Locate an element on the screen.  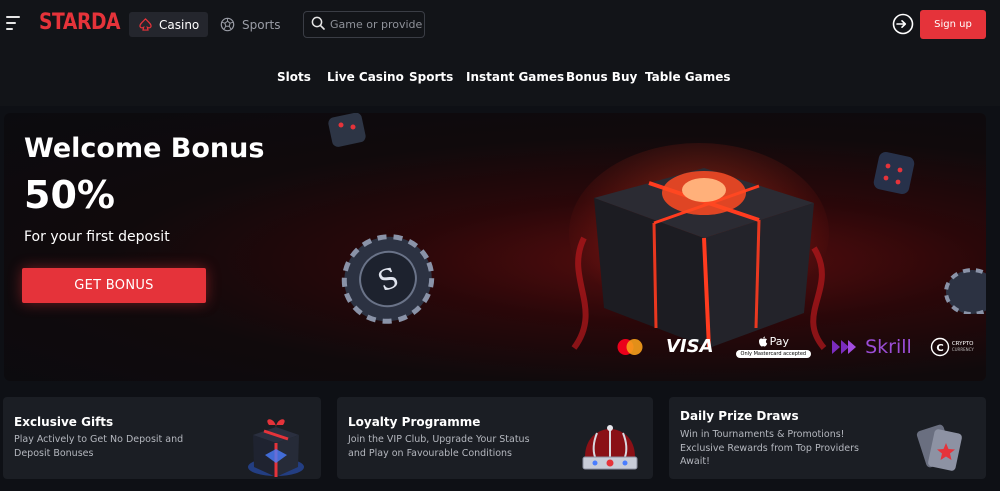
apple-pay-note: Only Mastercard accepted is located at coordinates (773, 354).